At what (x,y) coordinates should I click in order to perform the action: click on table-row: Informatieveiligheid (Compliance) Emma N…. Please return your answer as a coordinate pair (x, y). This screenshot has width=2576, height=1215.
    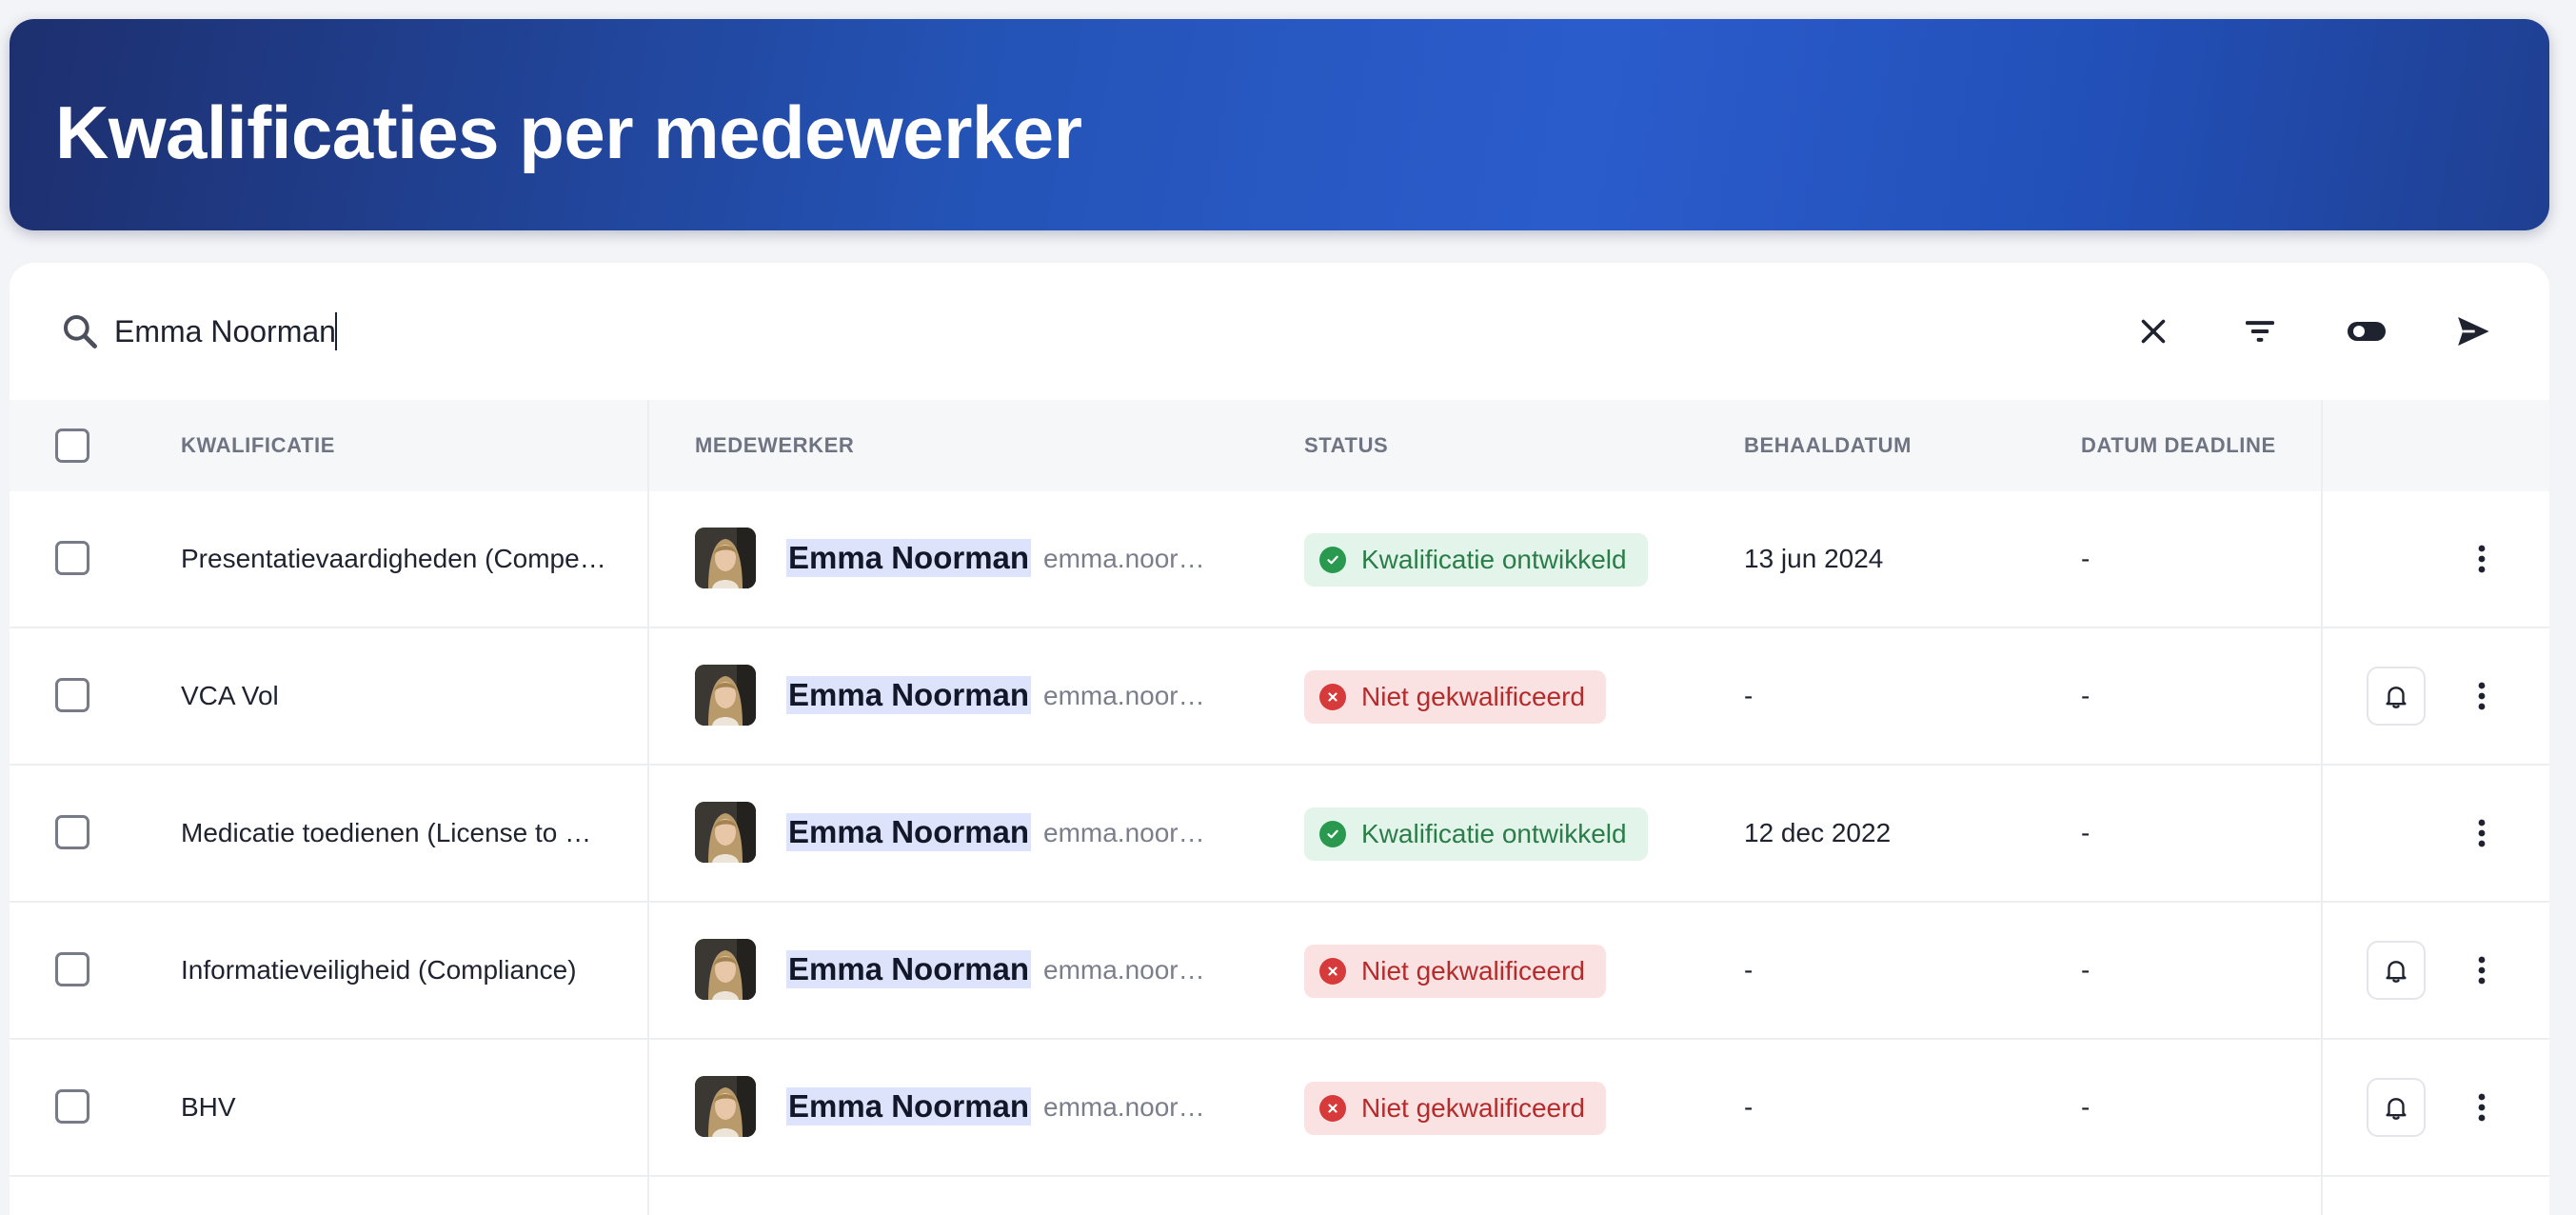
    Looking at the image, I should click on (1279, 972).